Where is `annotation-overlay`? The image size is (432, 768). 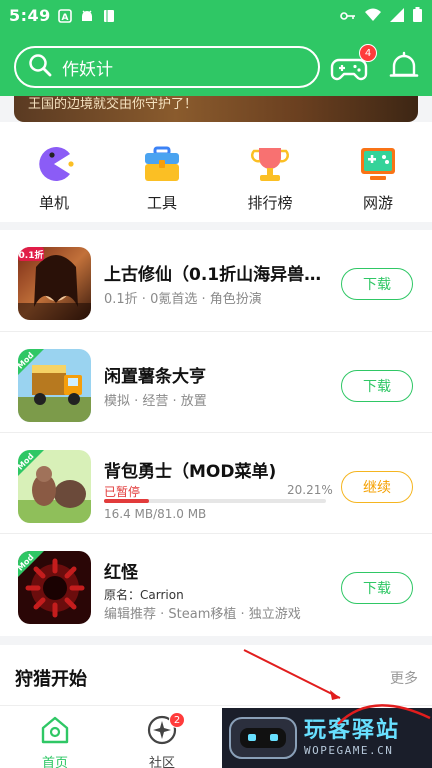 annotation-overlay is located at coordinates (292, 674).